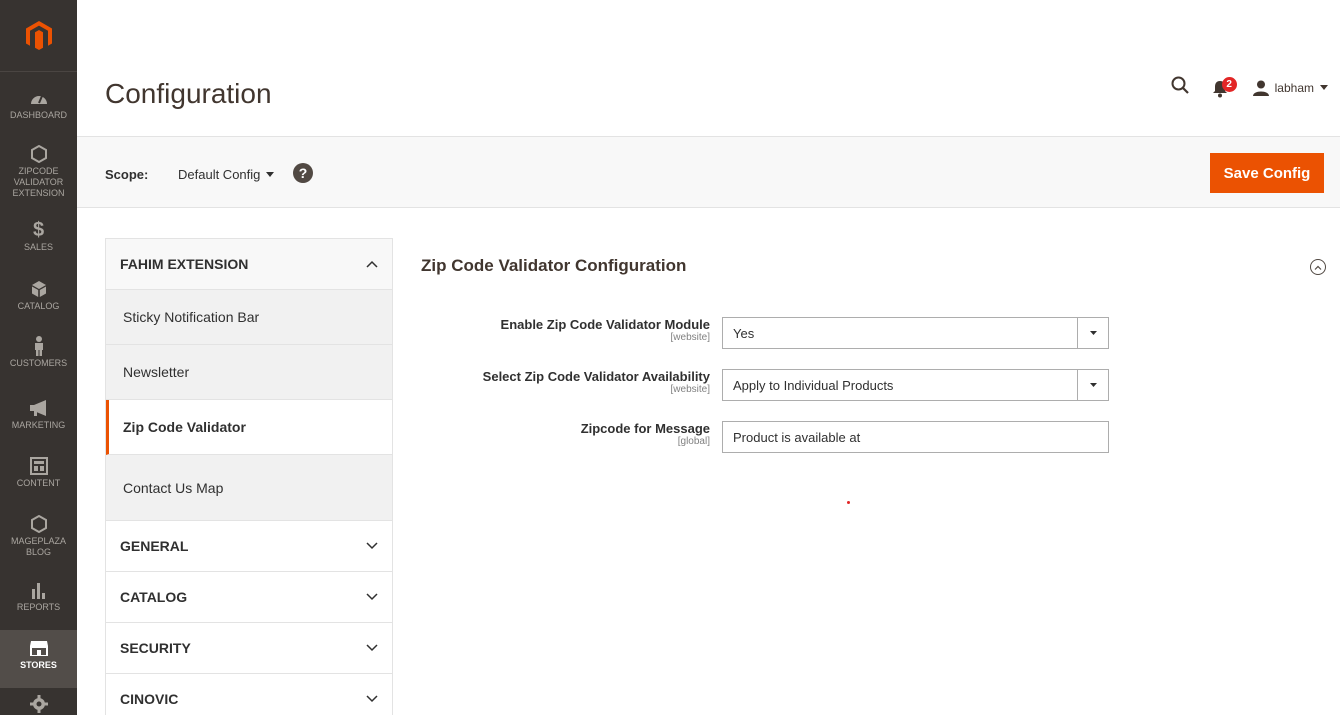  What do you see at coordinates (39, 408) in the screenshot?
I see `megaphone-icon` at bounding box center [39, 408].